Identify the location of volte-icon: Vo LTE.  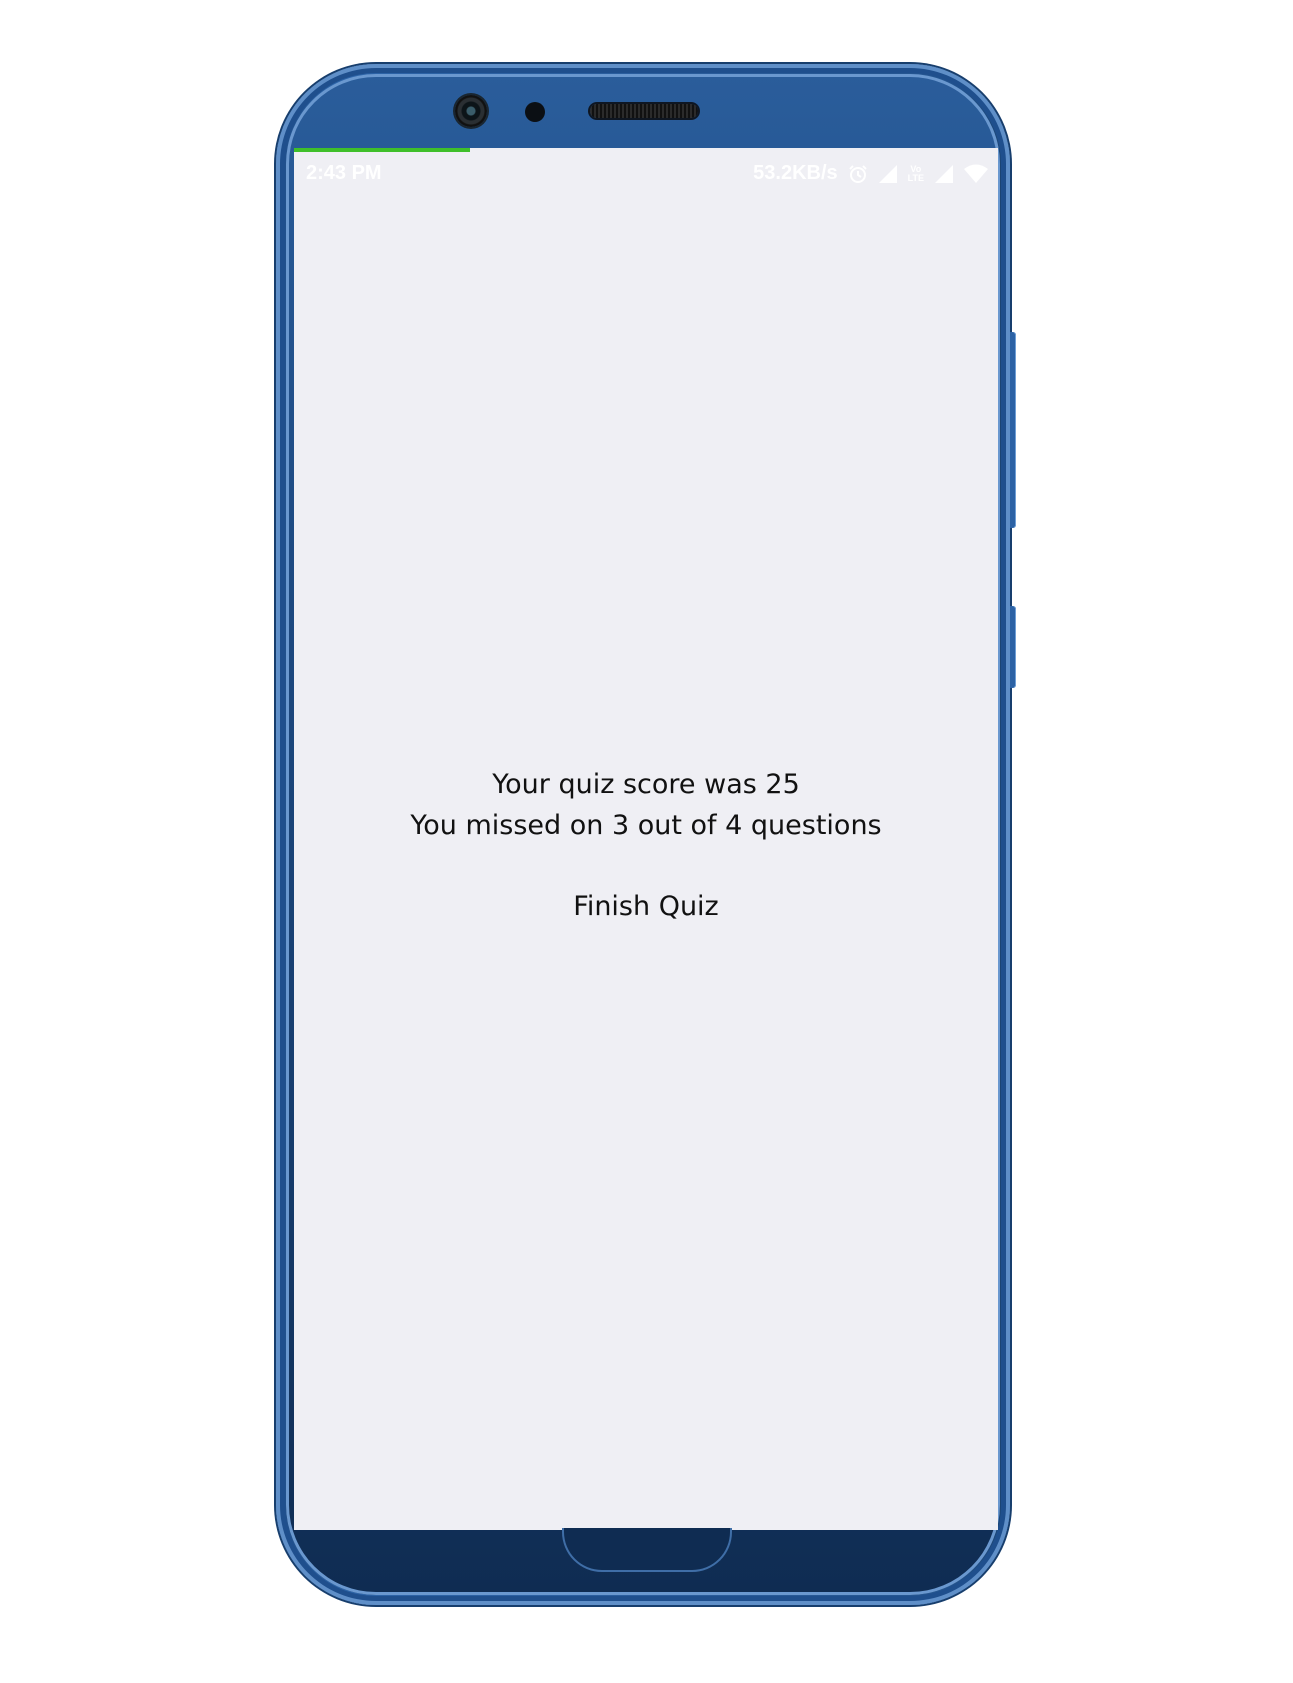
(915, 173).